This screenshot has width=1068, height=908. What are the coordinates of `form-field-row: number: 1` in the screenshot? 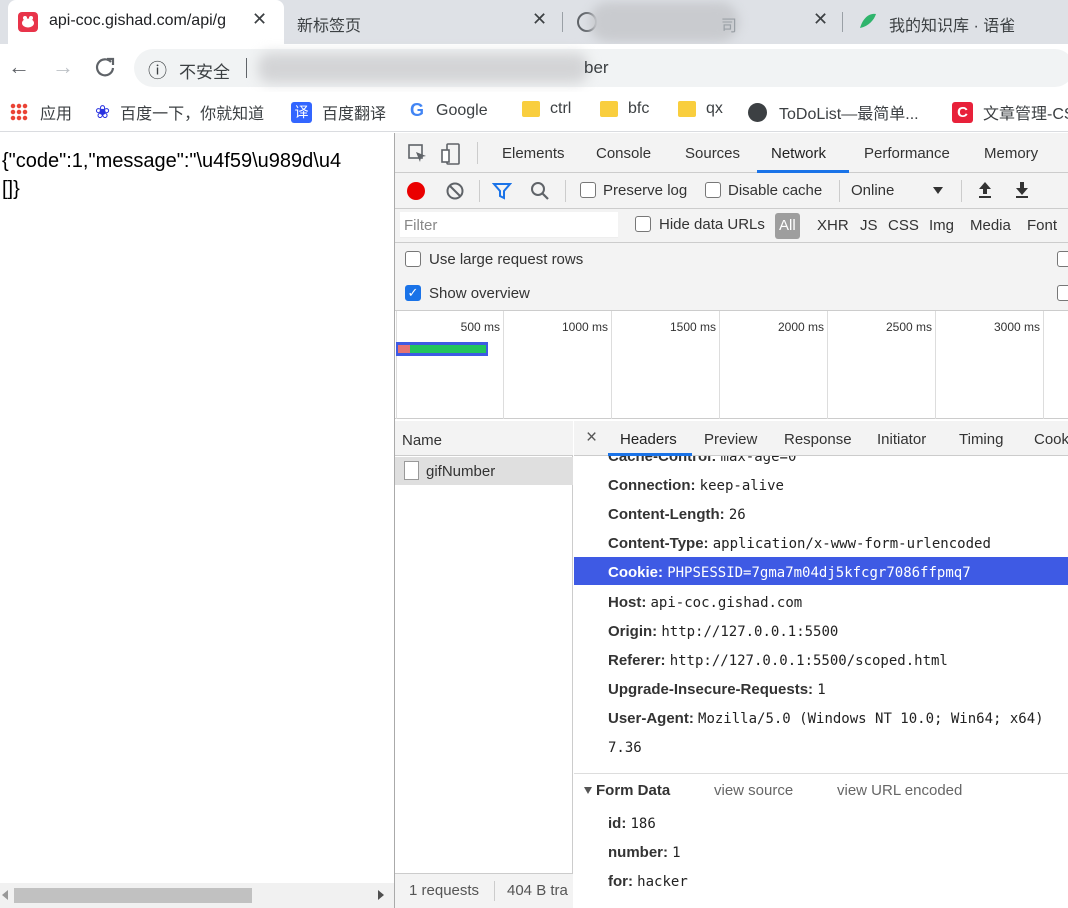 It's located at (644, 852).